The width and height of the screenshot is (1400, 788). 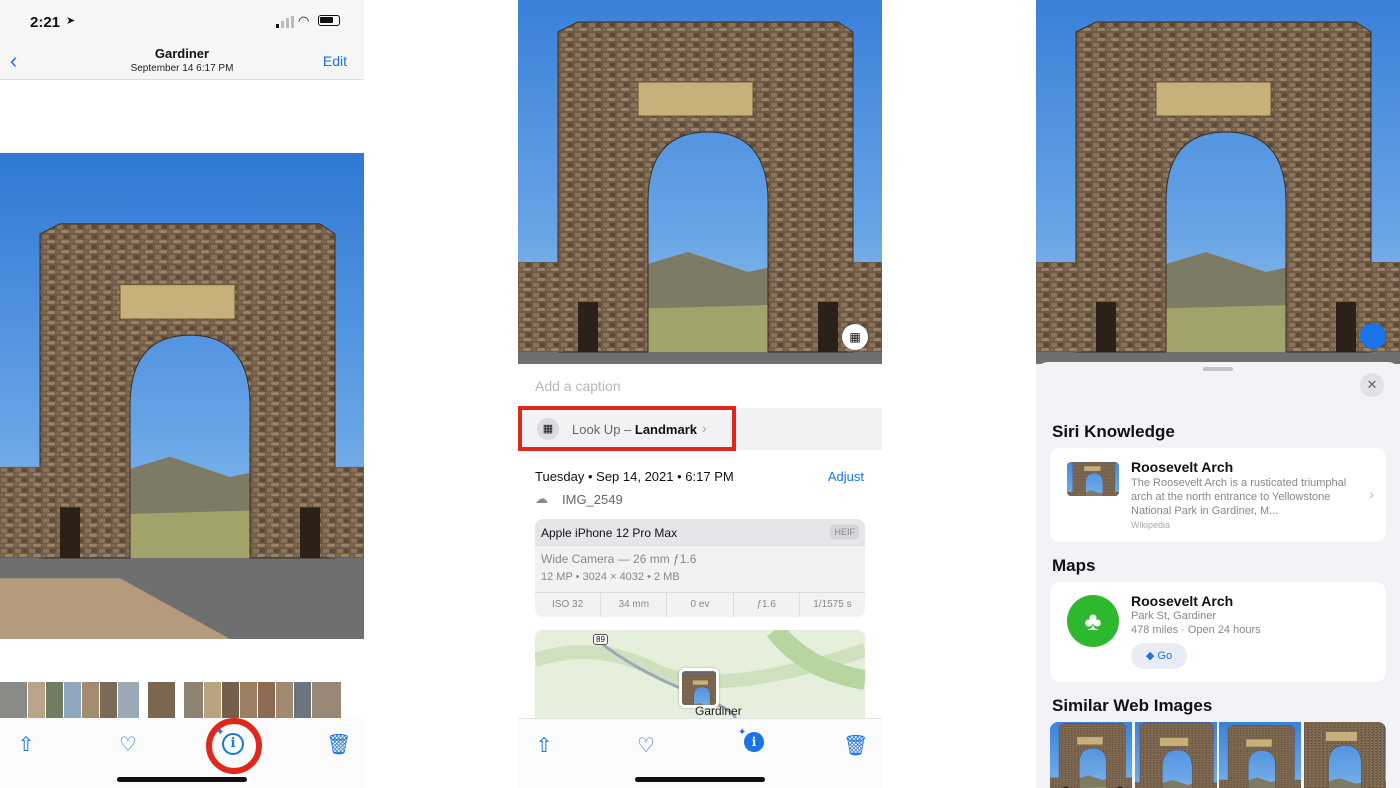 I want to click on filename: IMG_2549, so click(x=592, y=499).